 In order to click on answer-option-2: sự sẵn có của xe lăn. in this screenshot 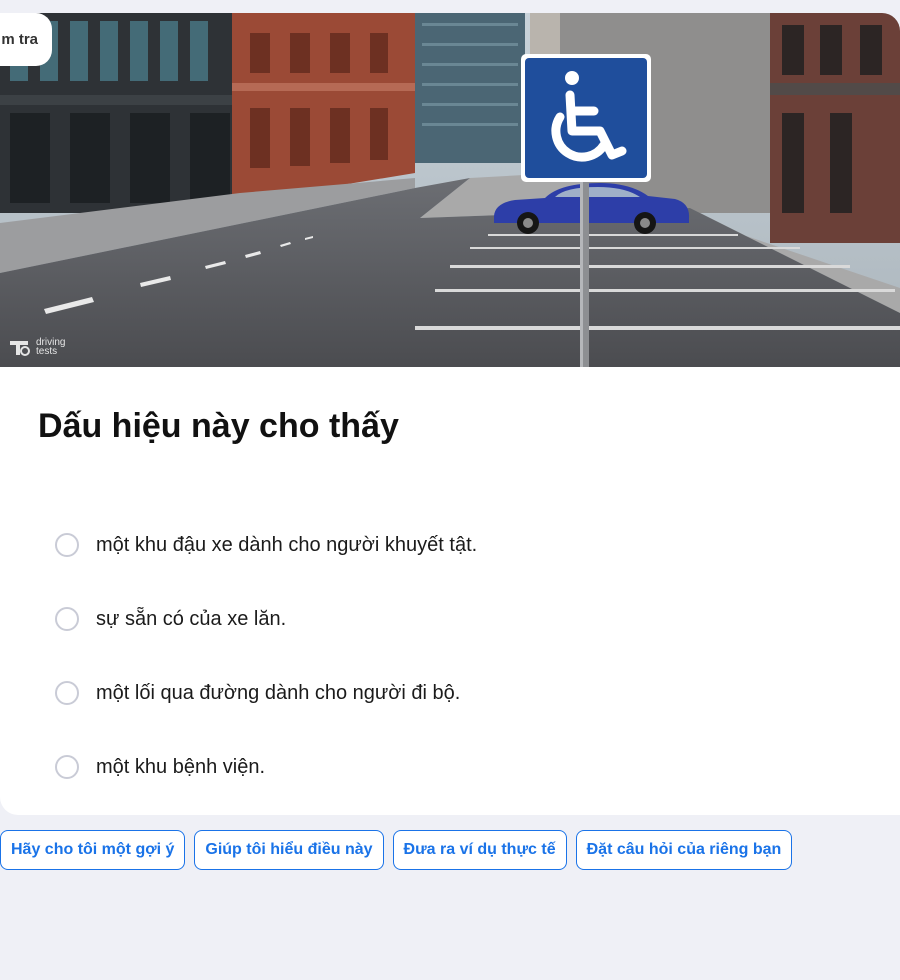, I will do `click(266, 619)`.